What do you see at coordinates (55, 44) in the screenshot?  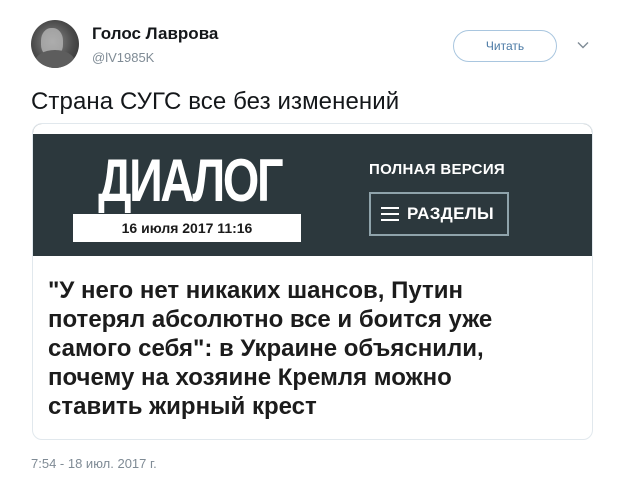 I see `avatar` at bounding box center [55, 44].